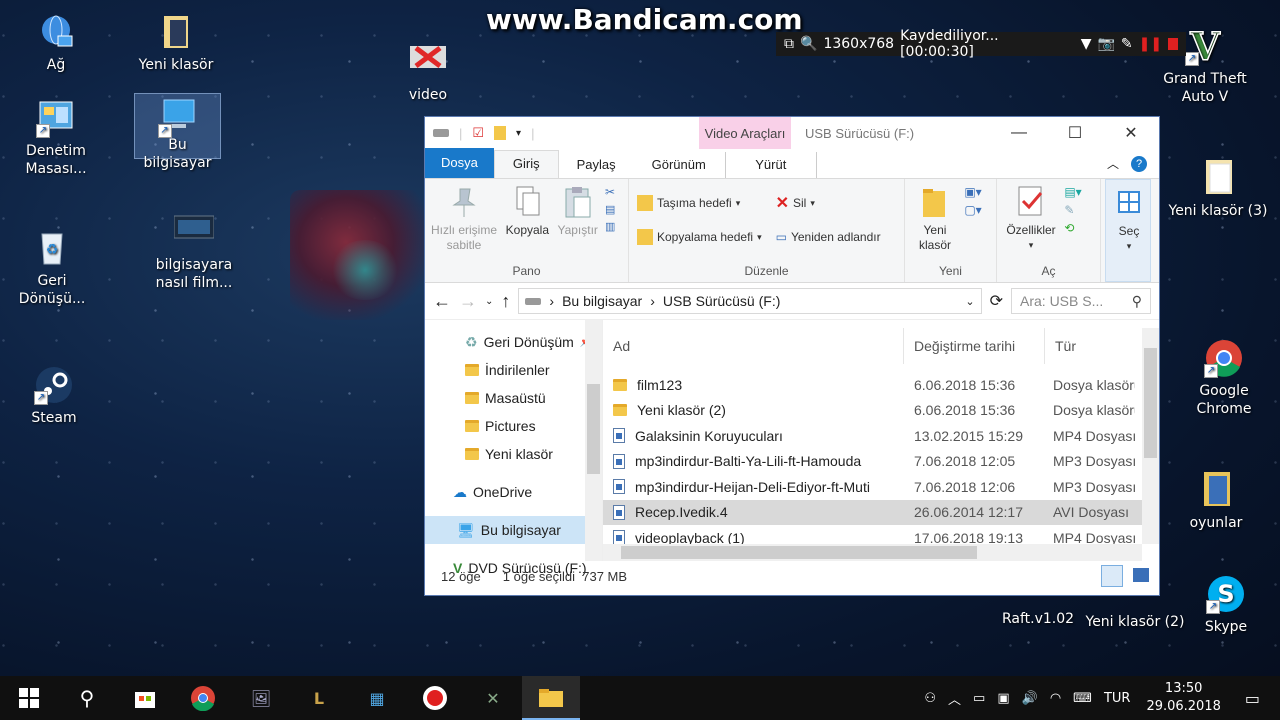  I want to click on chevron-up-icon: ︿, so click(954, 698).